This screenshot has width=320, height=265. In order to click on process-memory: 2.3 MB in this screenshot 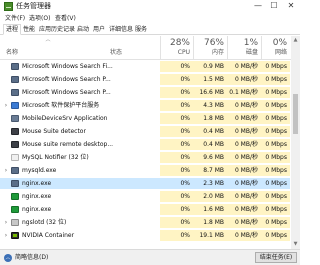, I will do `click(210, 183)`.